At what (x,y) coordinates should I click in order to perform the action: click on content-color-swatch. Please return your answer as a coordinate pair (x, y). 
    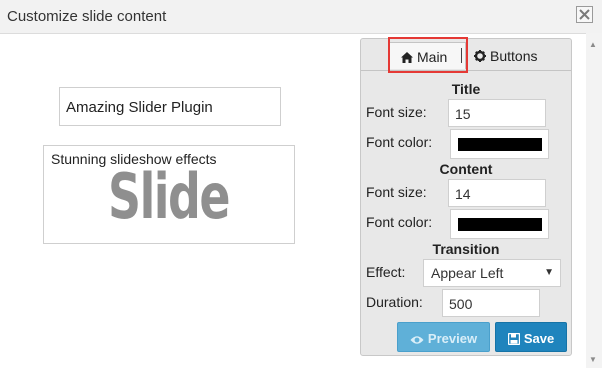
    Looking at the image, I should click on (500, 224).